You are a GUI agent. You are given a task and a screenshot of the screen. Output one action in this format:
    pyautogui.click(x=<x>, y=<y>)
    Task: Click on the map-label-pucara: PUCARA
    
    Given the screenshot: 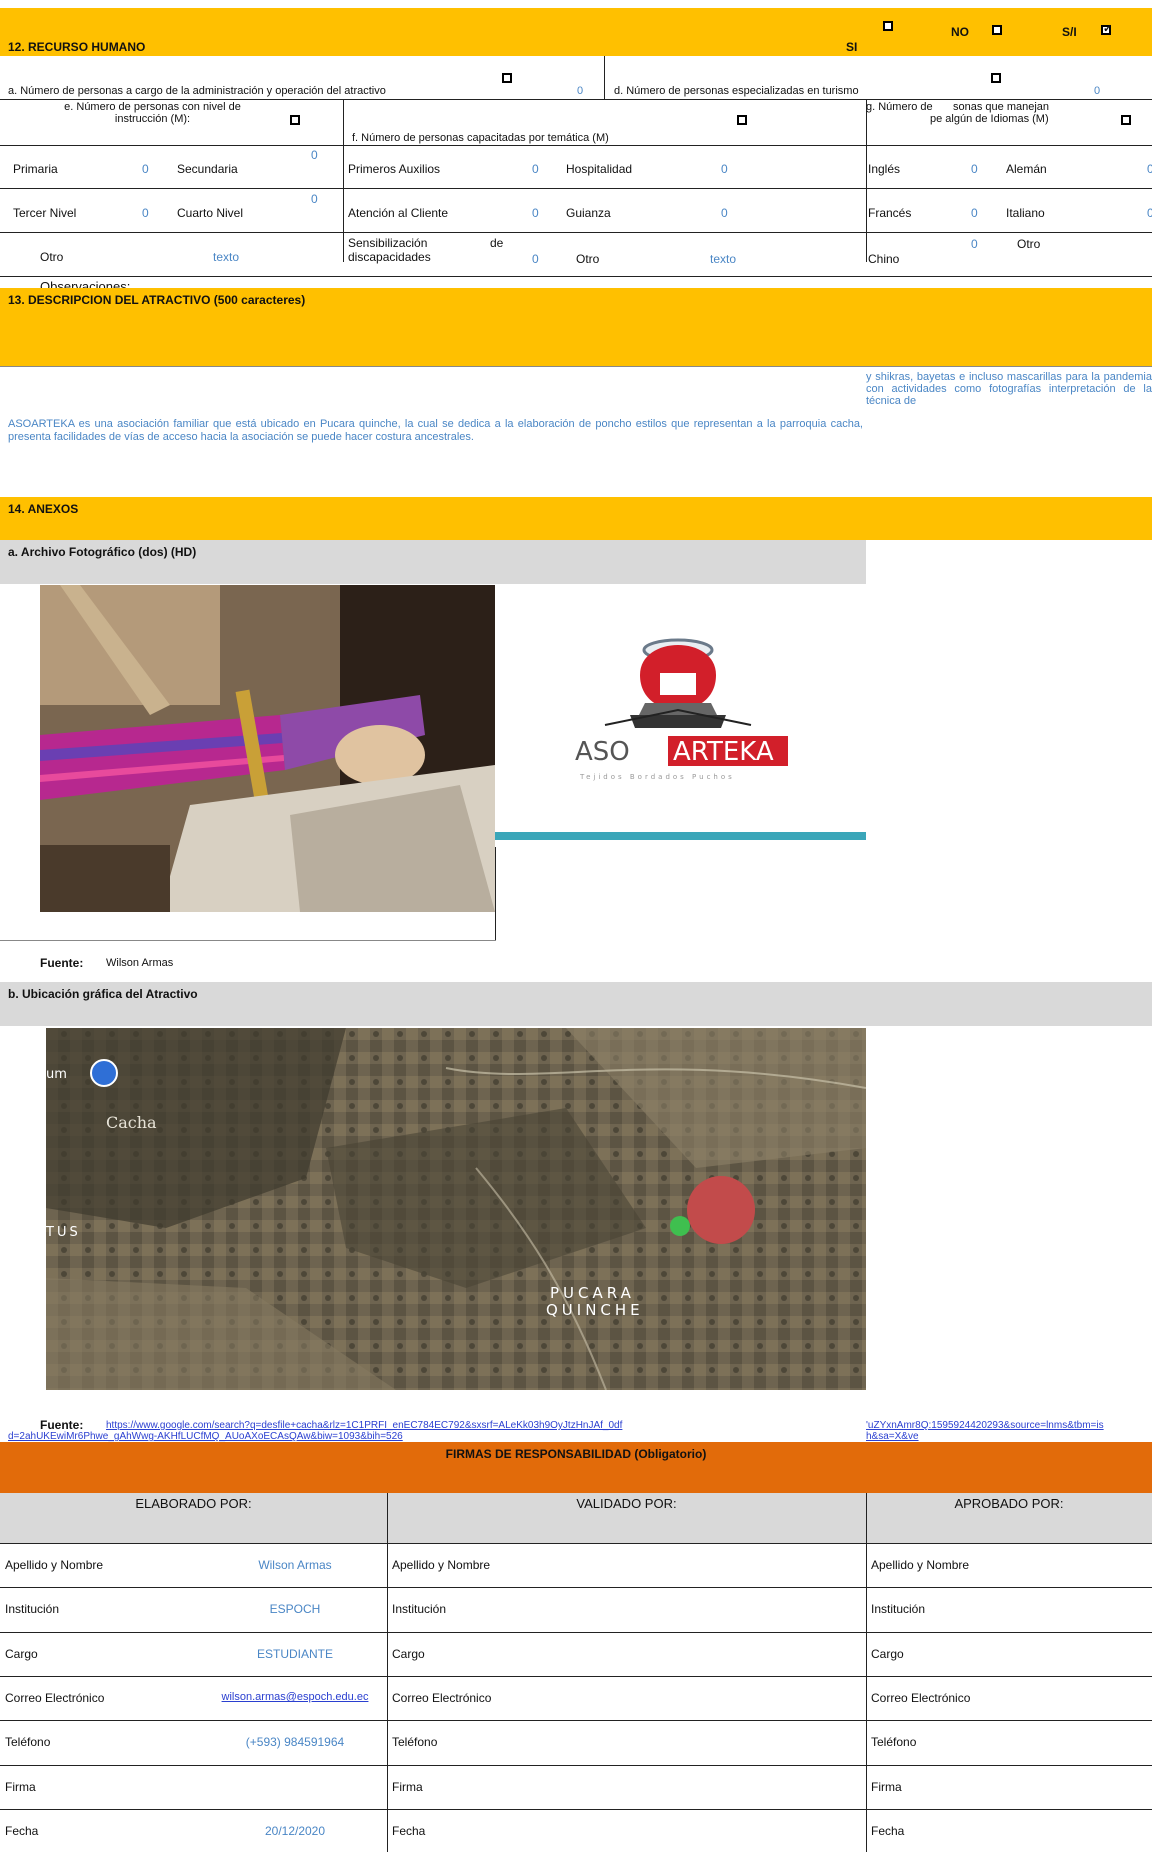 What is the action you would take?
    pyautogui.click(x=592, y=1293)
    